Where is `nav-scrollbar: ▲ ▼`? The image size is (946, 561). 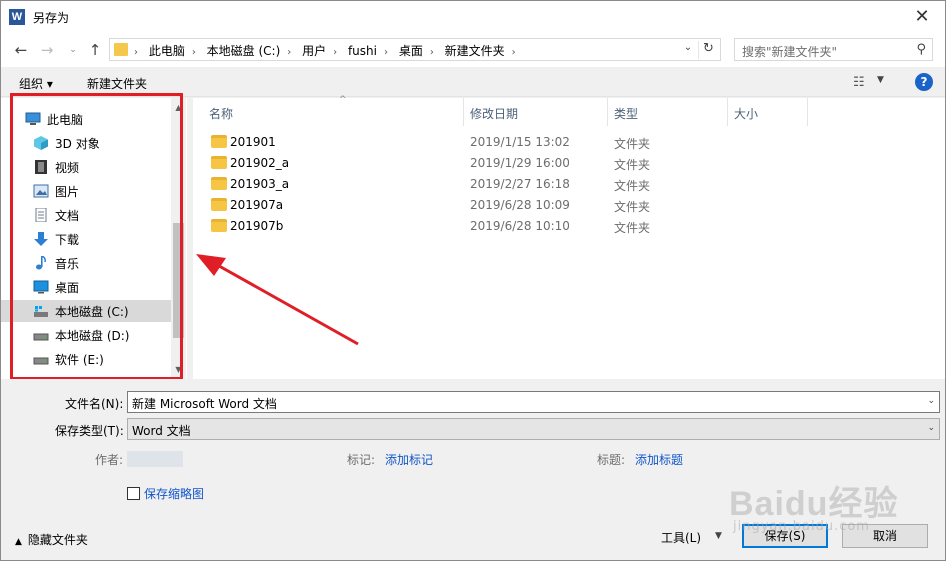
nav-scrollbar: ▲ ▼ is located at coordinates (178, 238).